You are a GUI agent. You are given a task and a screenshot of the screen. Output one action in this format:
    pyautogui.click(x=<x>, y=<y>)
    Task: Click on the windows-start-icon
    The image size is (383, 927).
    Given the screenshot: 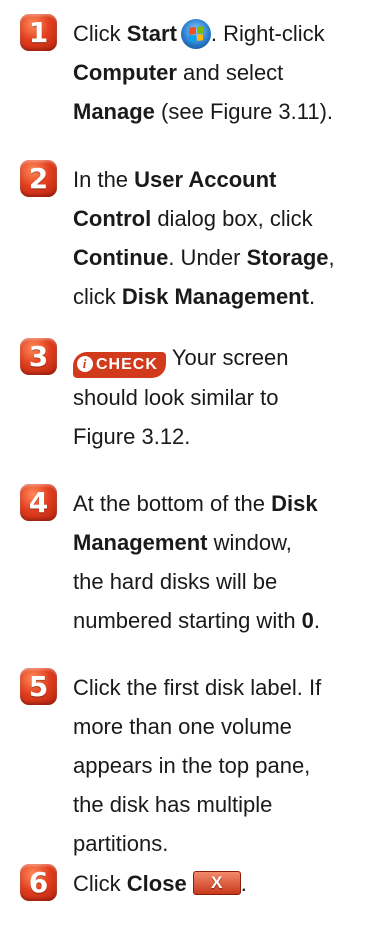 What is the action you would take?
    pyautogui.click(x=195, y=34)
    